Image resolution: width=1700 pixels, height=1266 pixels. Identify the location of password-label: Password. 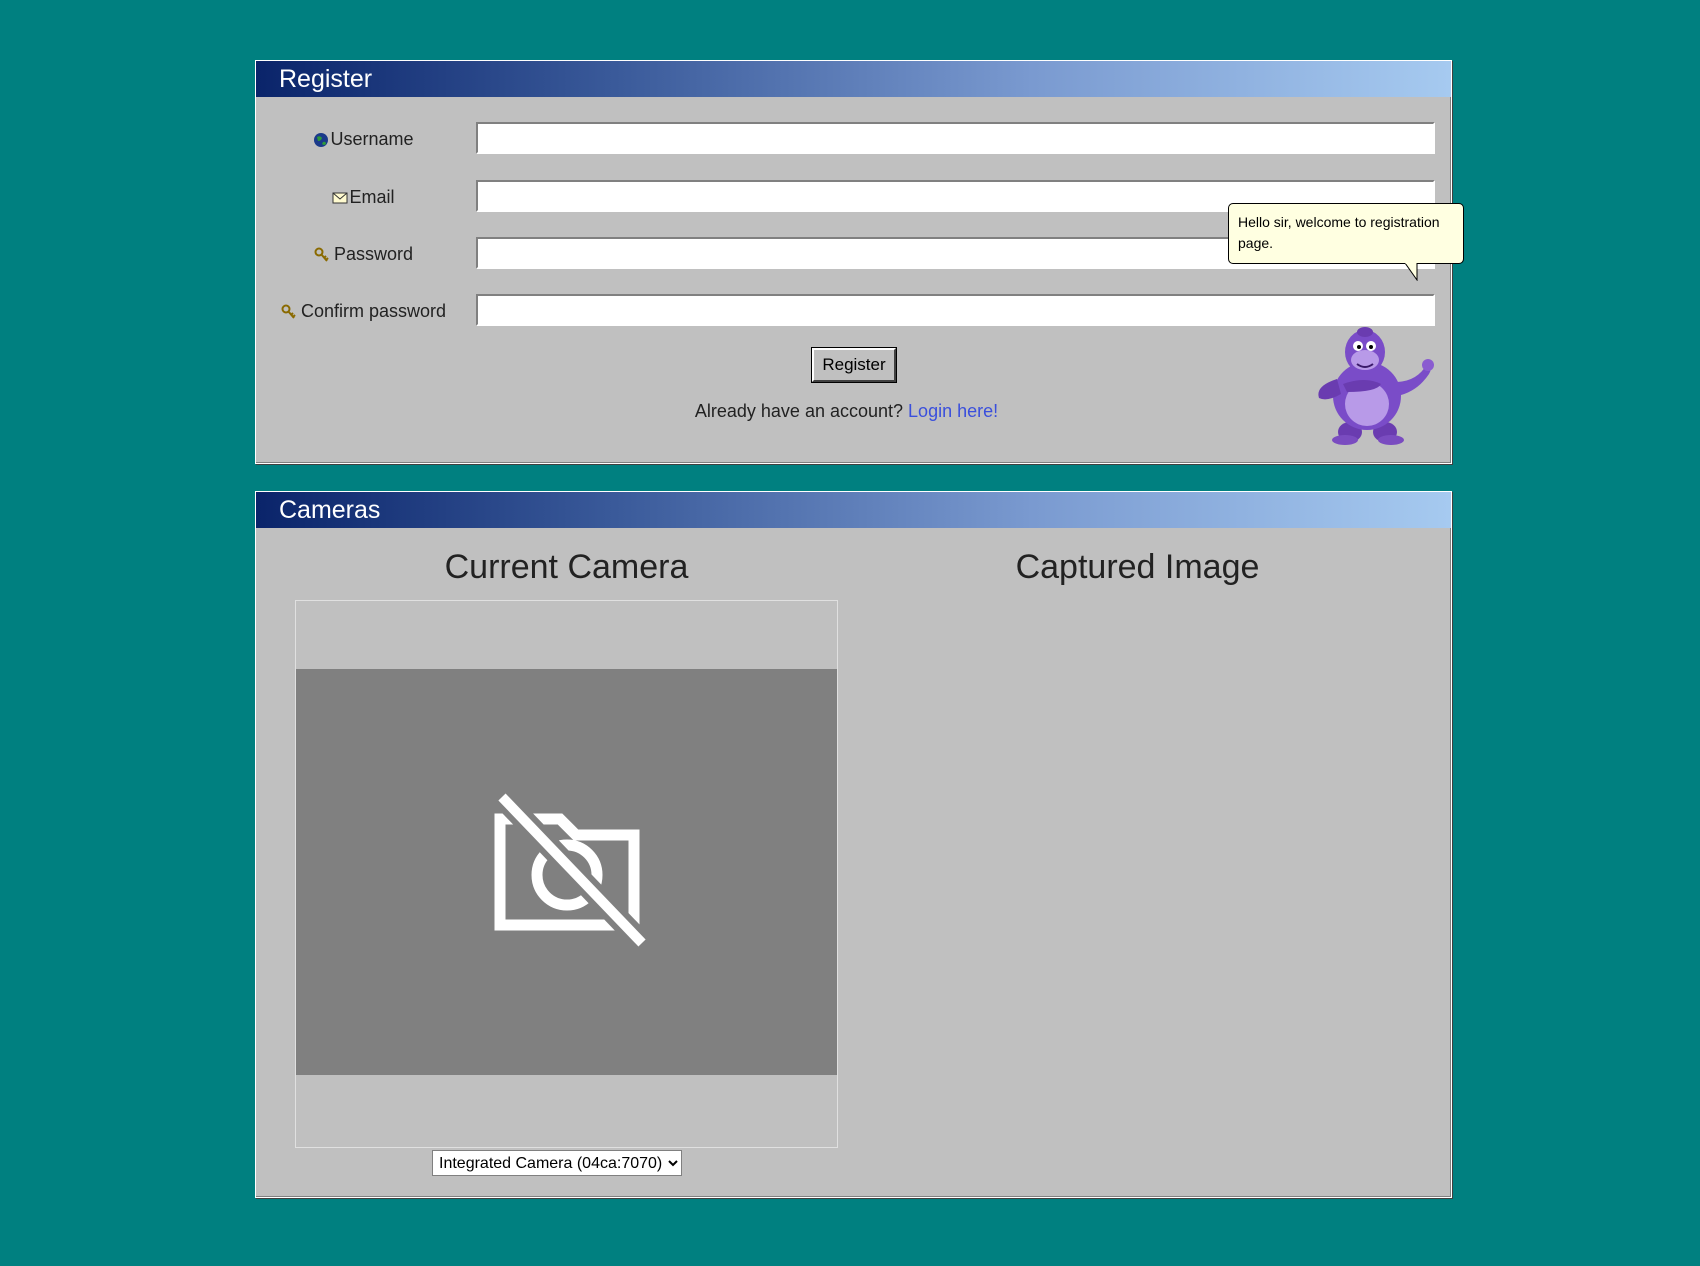
(363, 254).